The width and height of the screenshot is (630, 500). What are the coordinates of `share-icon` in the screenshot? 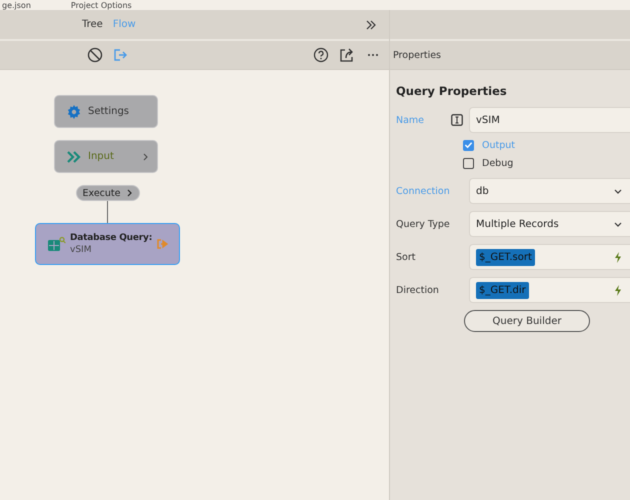 It's located at (347, 55).